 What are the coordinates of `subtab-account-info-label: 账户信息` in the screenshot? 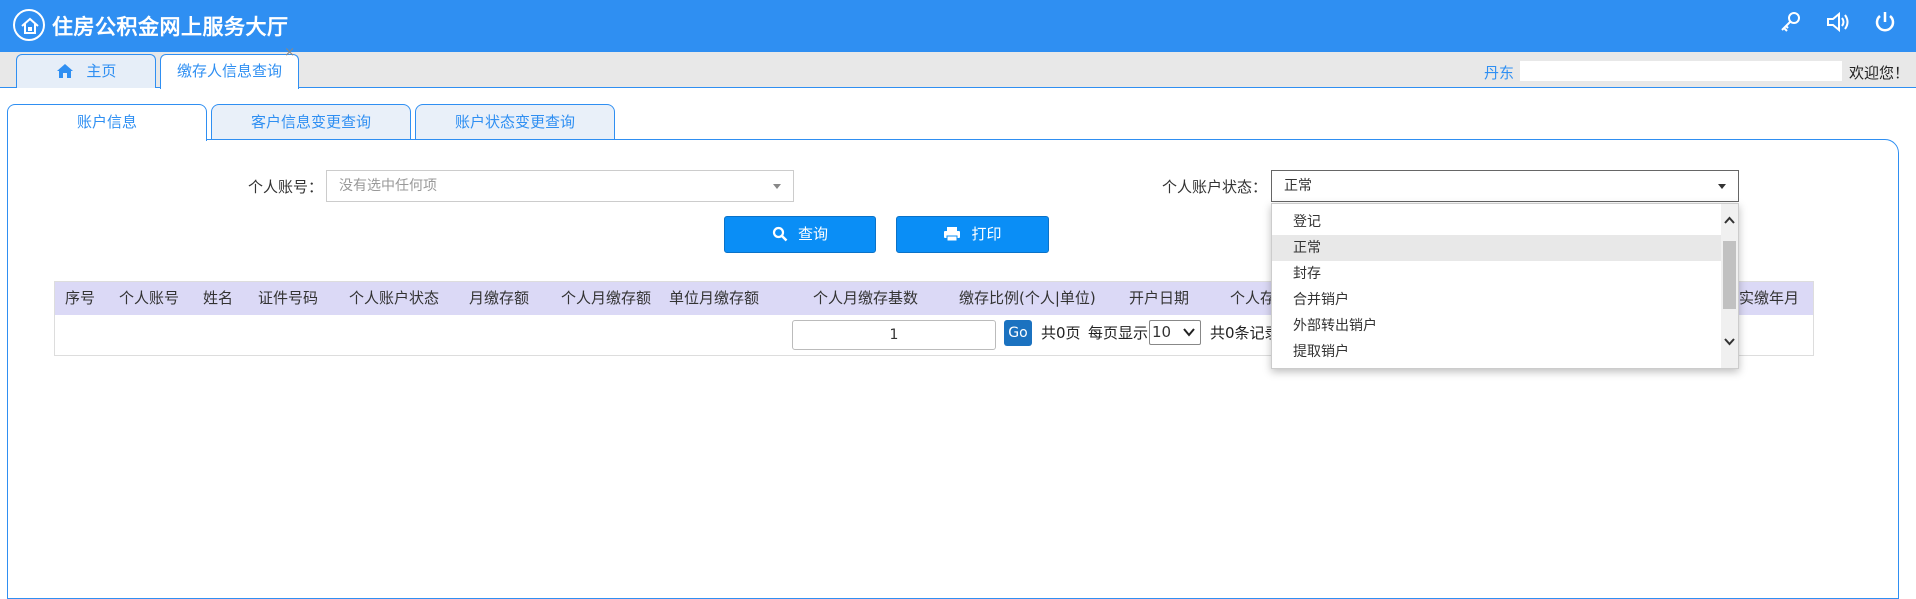 It's located at (106, 122).